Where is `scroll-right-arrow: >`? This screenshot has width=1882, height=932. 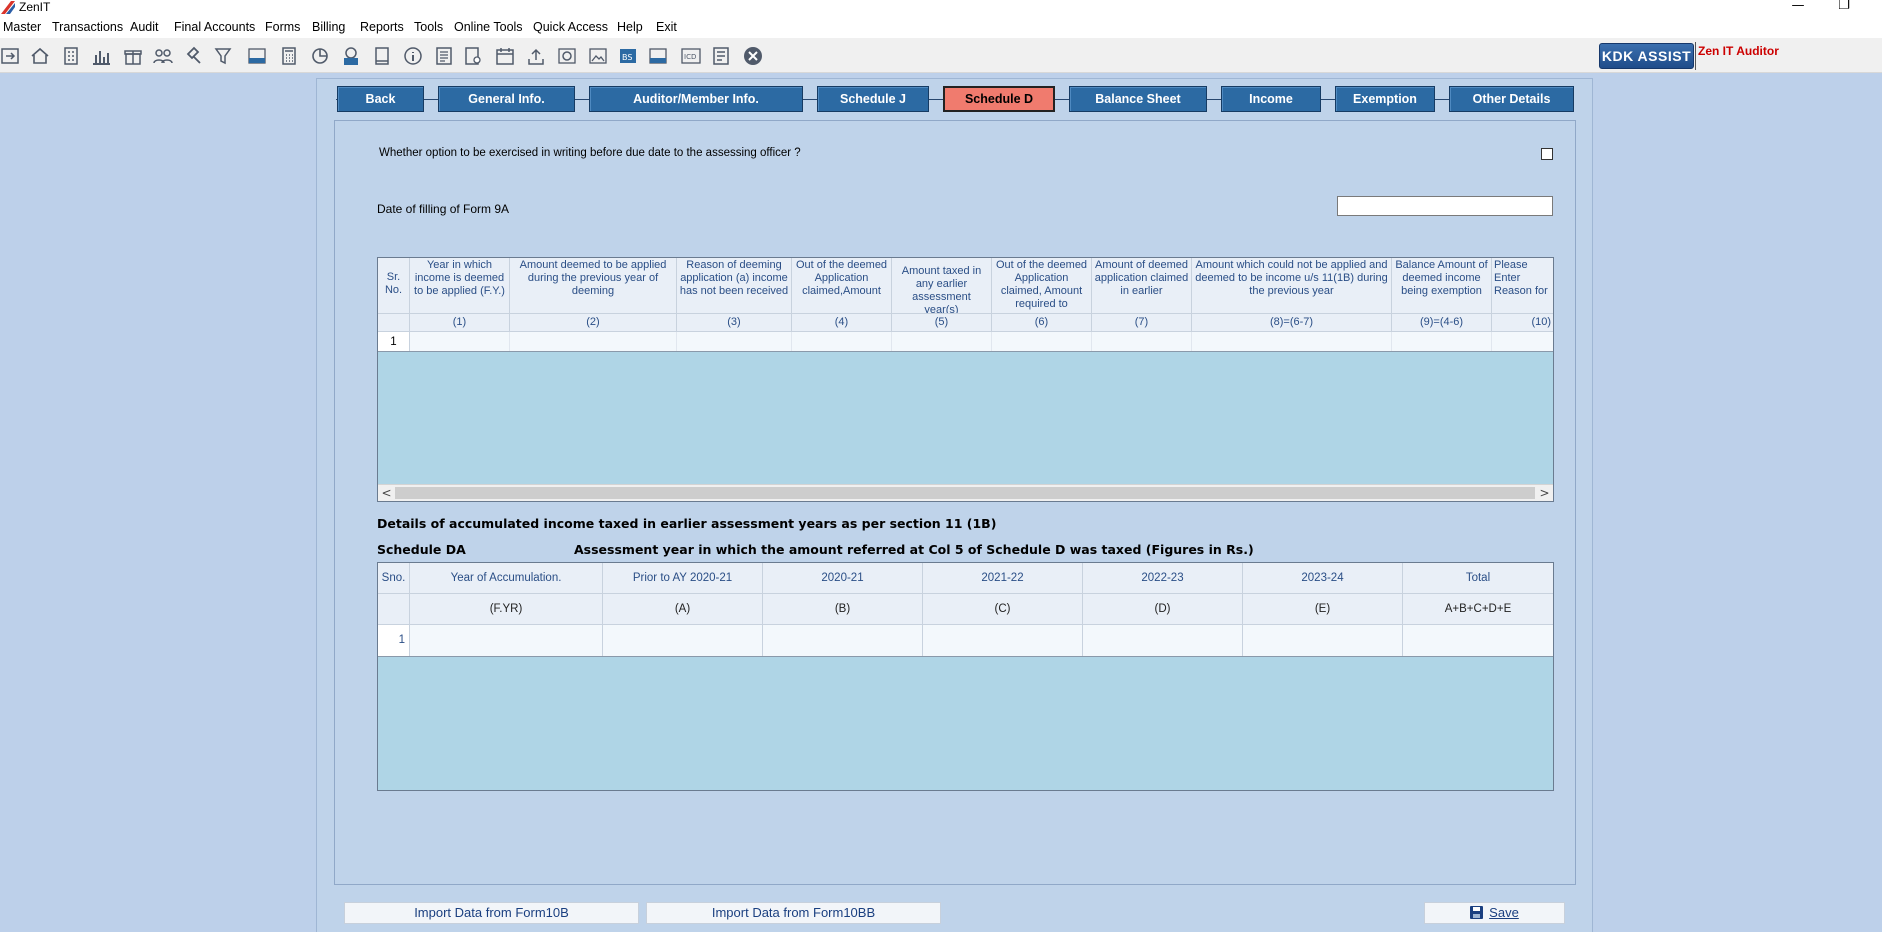
scroll-right-arrow: > is located at coordinates (1544, 493).